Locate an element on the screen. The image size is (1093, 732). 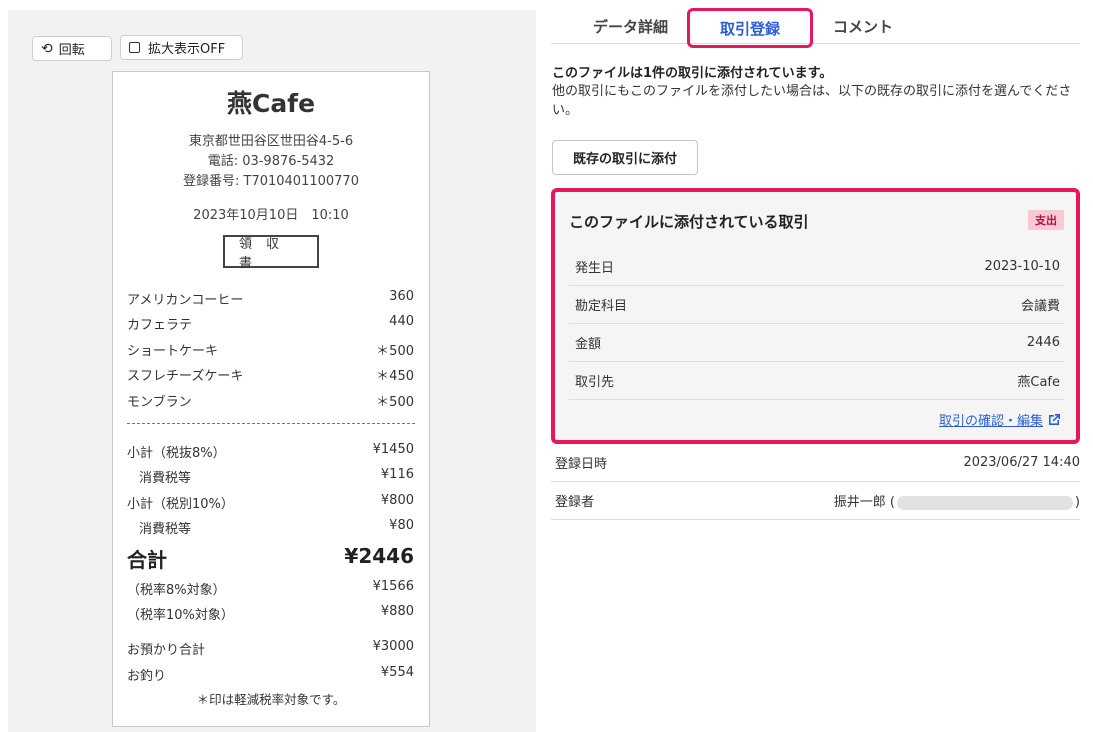
card-row-account: 勘定科目 会議費 is located at coordinates (816, 305).